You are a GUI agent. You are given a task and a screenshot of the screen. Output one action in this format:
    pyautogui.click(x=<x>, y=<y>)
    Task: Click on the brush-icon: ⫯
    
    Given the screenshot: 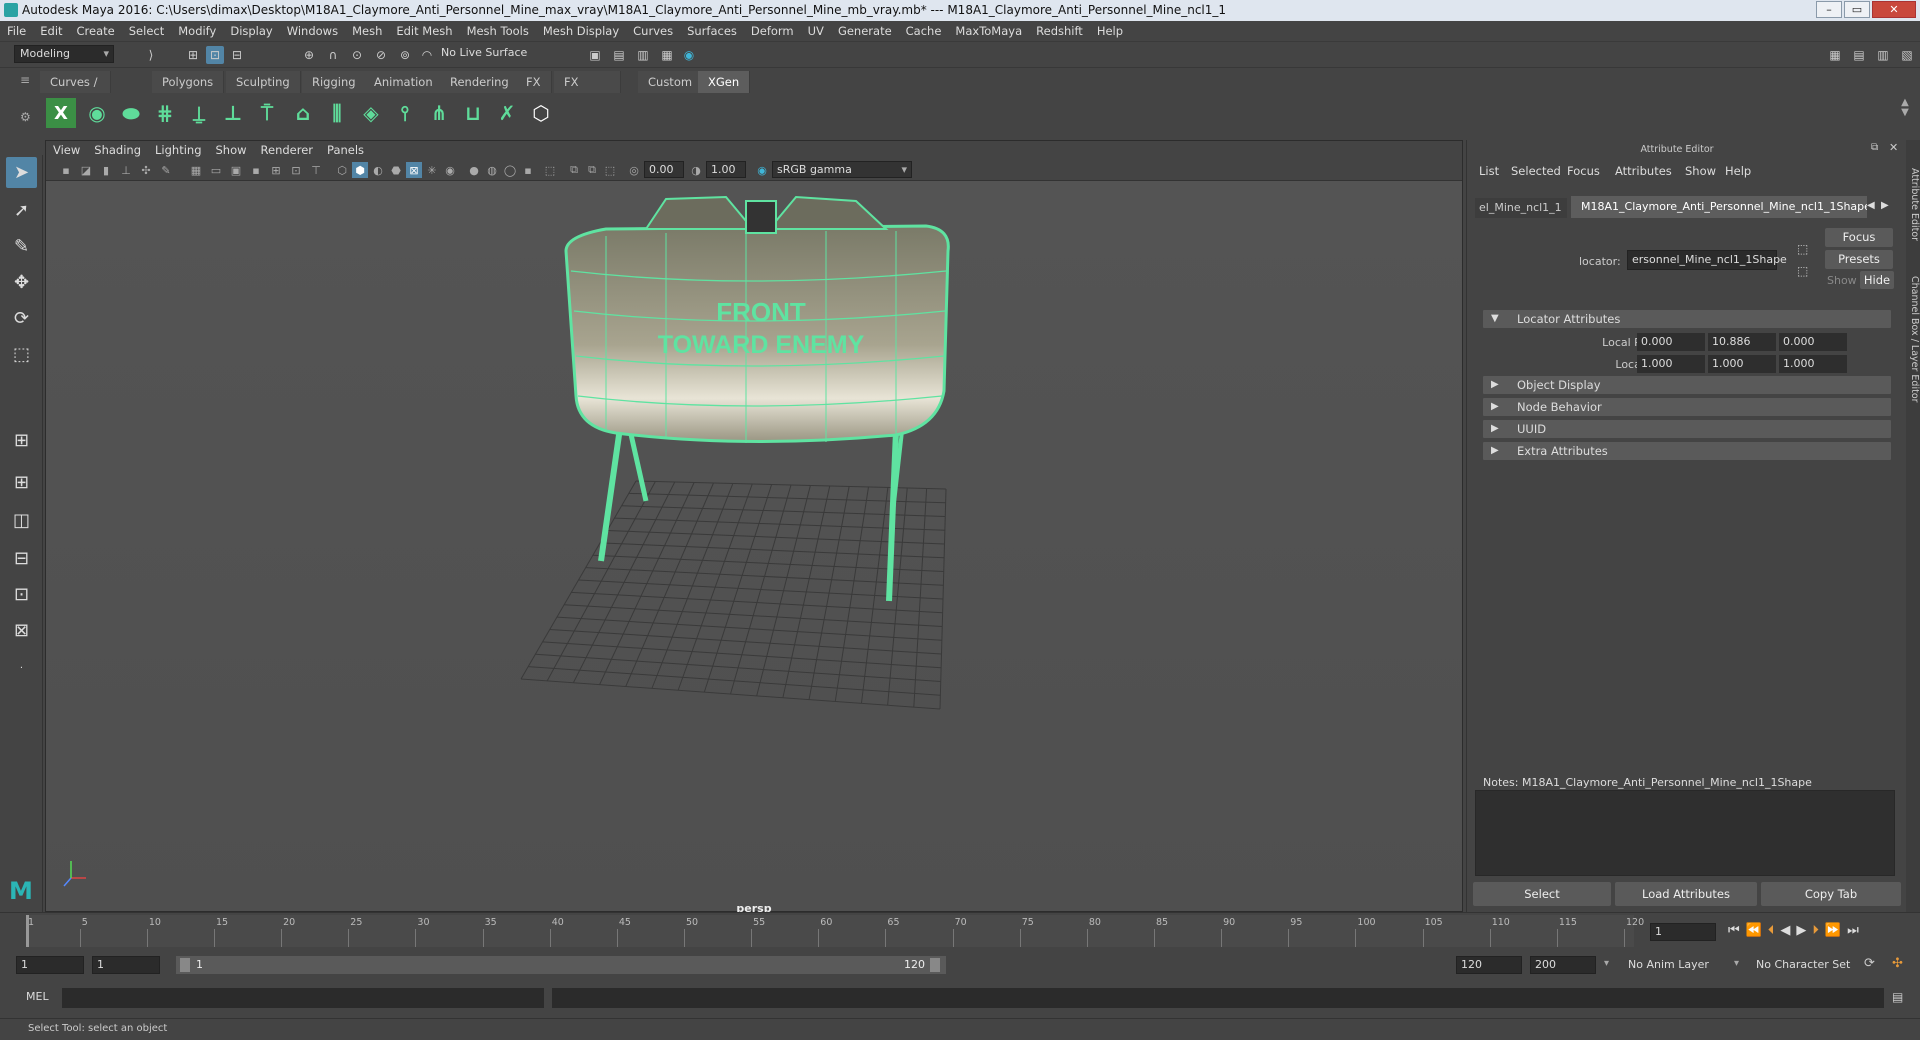 What is the action you would take?
    pyautogui.click(x=405, y=113)
    